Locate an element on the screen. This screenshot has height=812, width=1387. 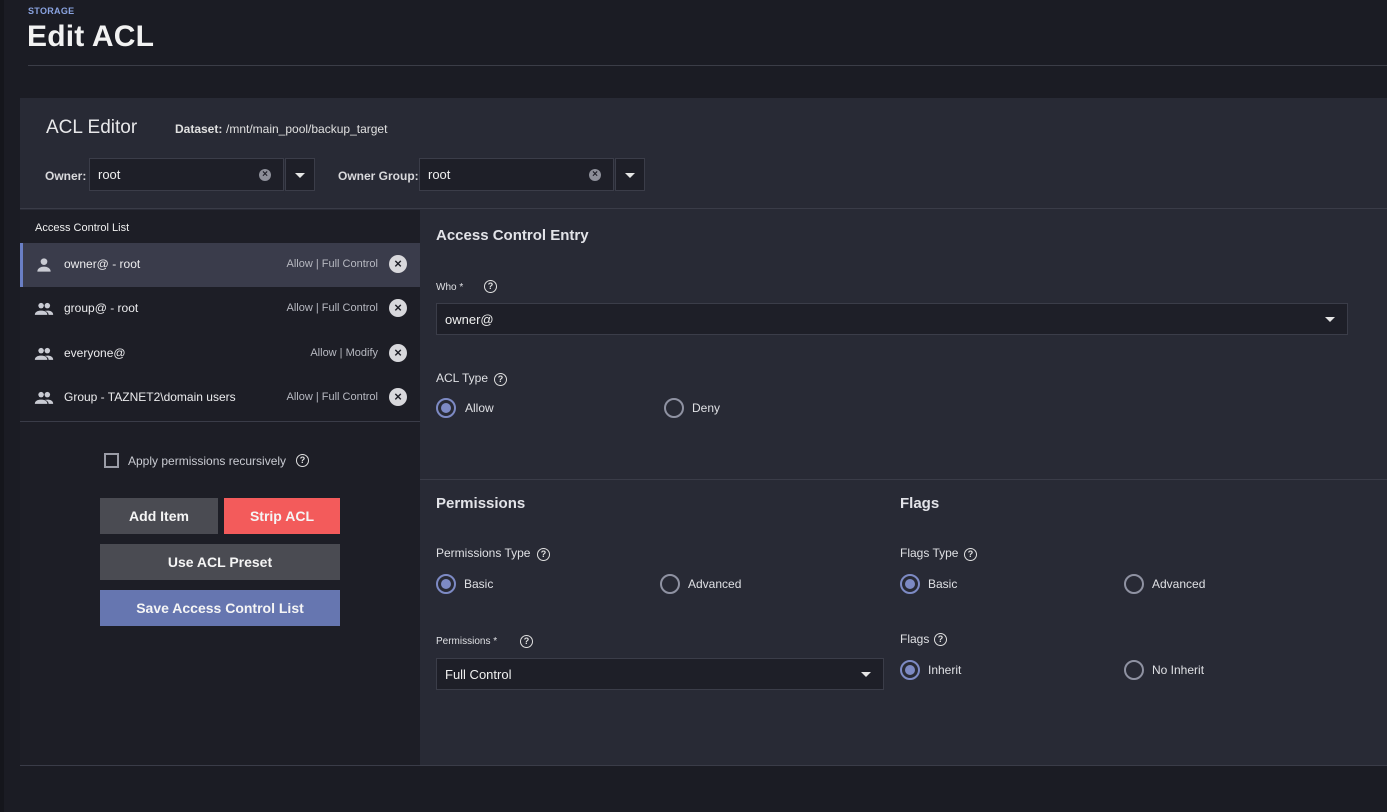
flags-inherit-radio is located at coordinates (910, 670).